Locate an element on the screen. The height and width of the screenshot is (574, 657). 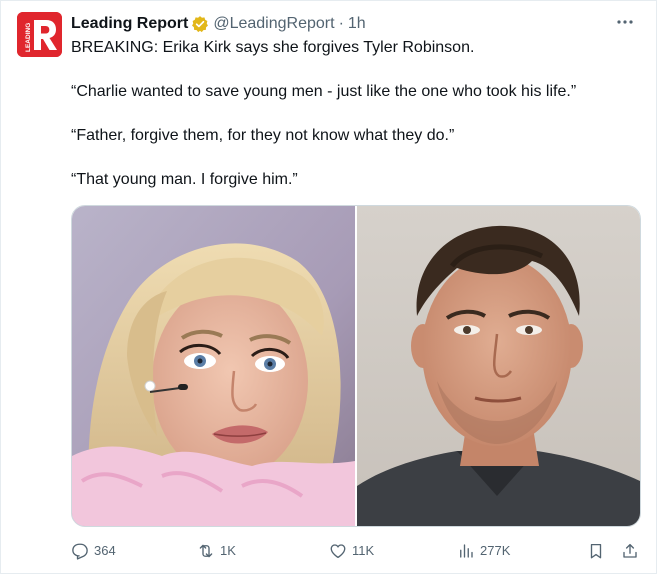
avatar: LEADING is located at coordinates (39, 34).